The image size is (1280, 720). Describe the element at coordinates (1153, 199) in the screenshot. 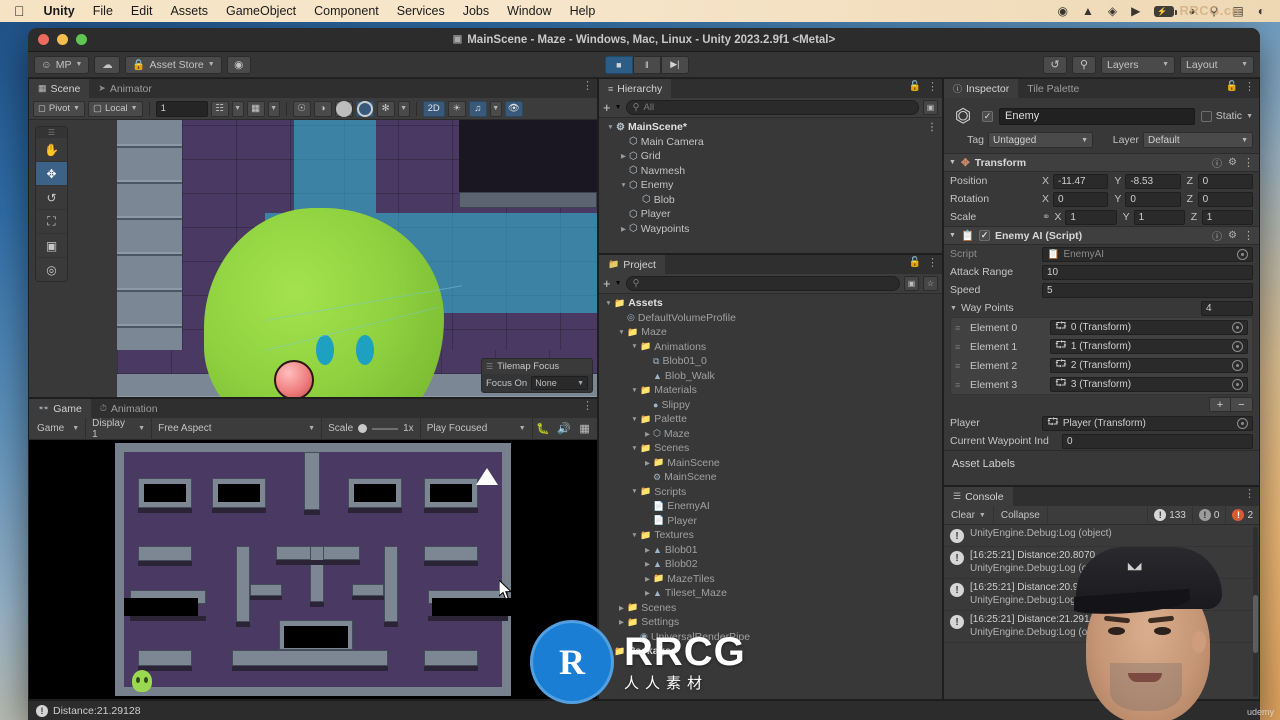

I see `transform-rotation-y: 0` at that location.